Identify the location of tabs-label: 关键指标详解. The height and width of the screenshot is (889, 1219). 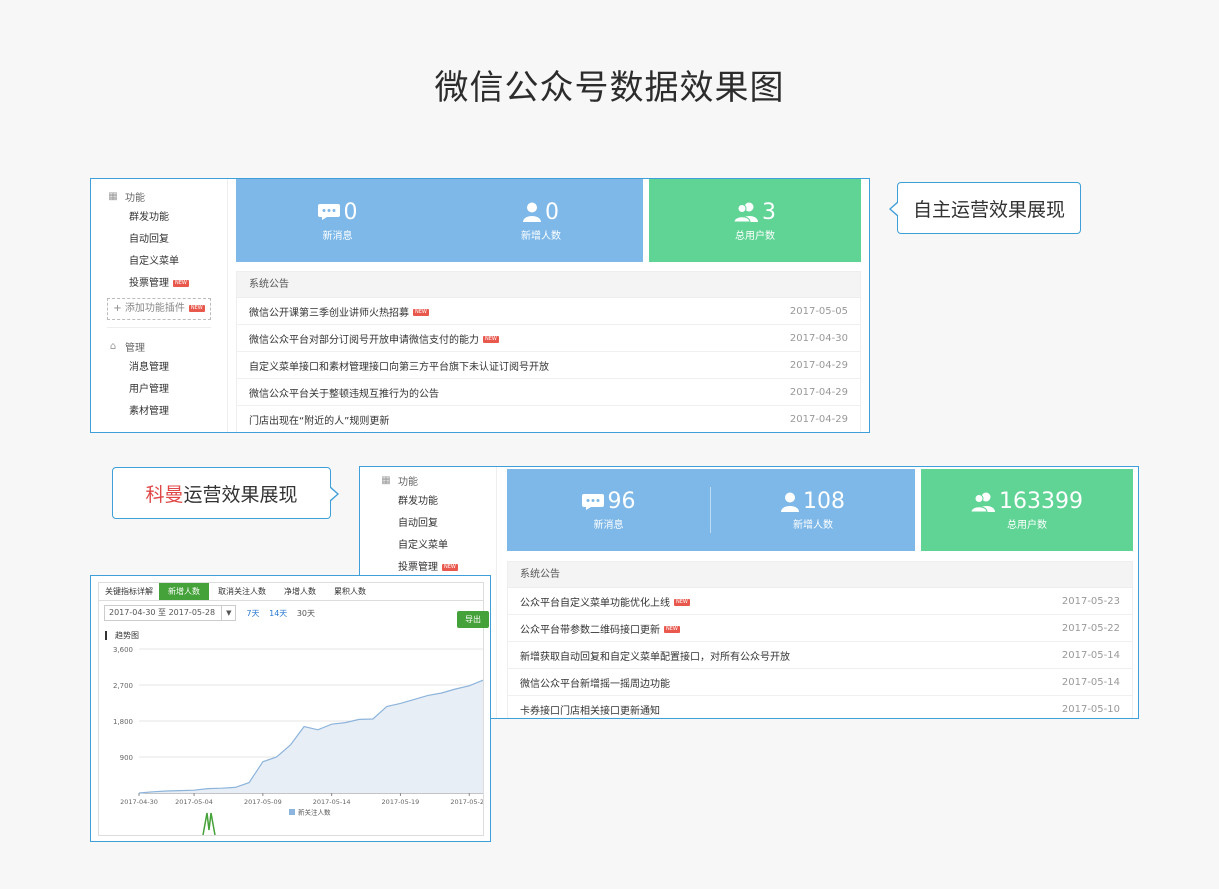
(129, 591).